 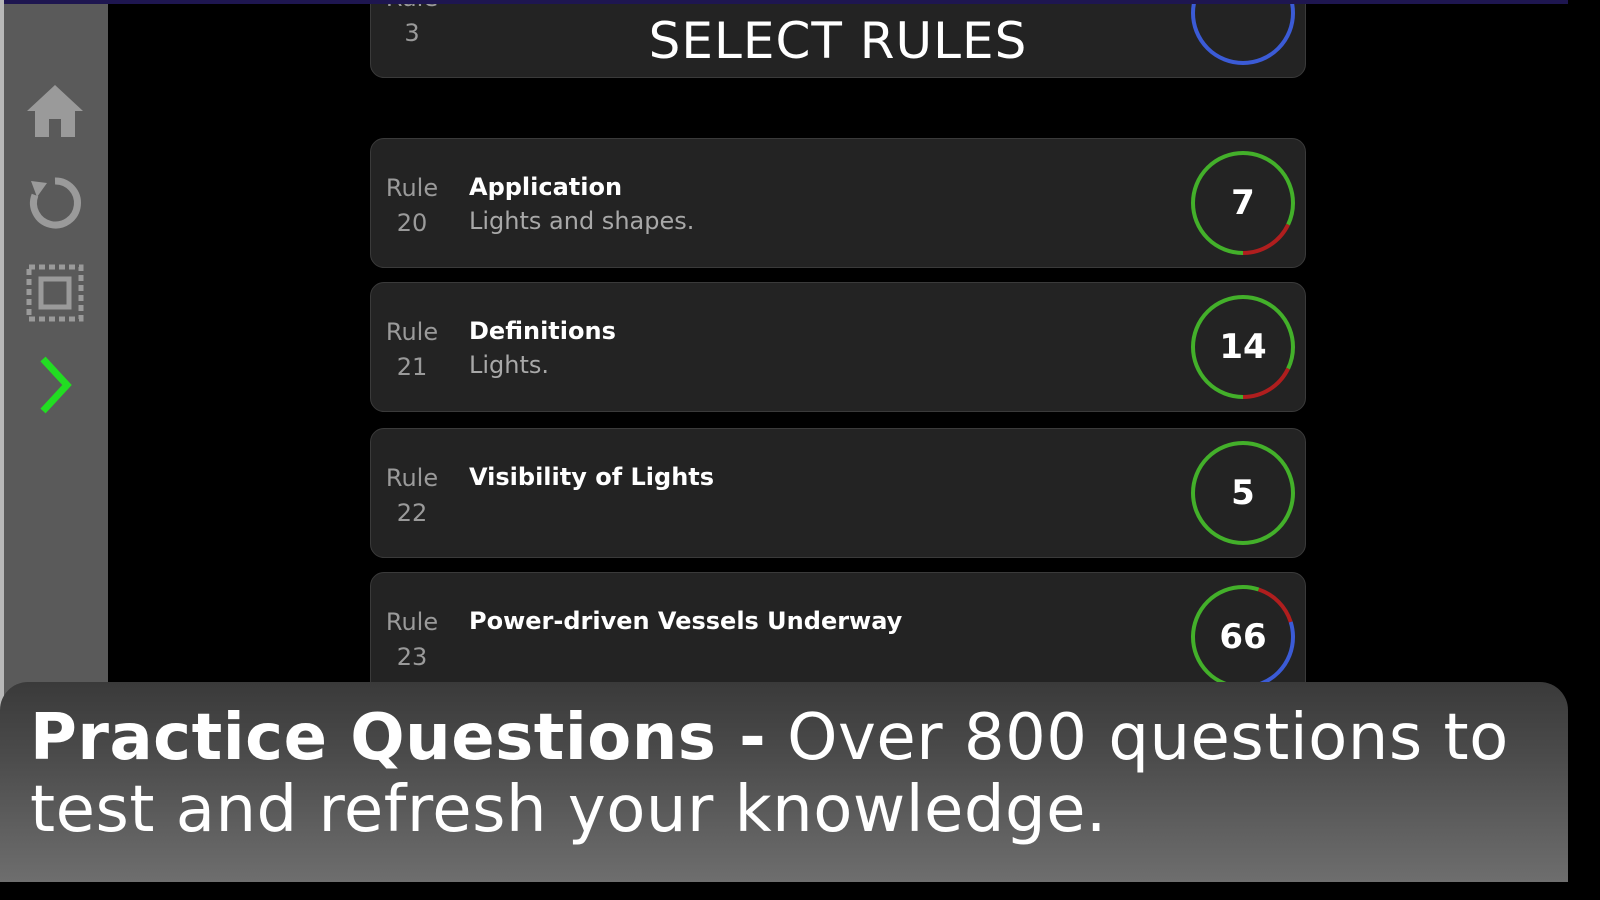 I want to click on rule-number: 22, so click(x=412, y=513).